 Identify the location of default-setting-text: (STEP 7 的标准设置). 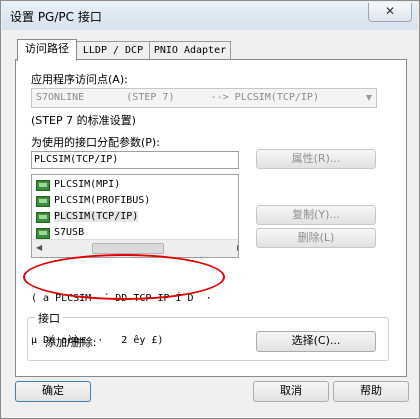
(83, 120).